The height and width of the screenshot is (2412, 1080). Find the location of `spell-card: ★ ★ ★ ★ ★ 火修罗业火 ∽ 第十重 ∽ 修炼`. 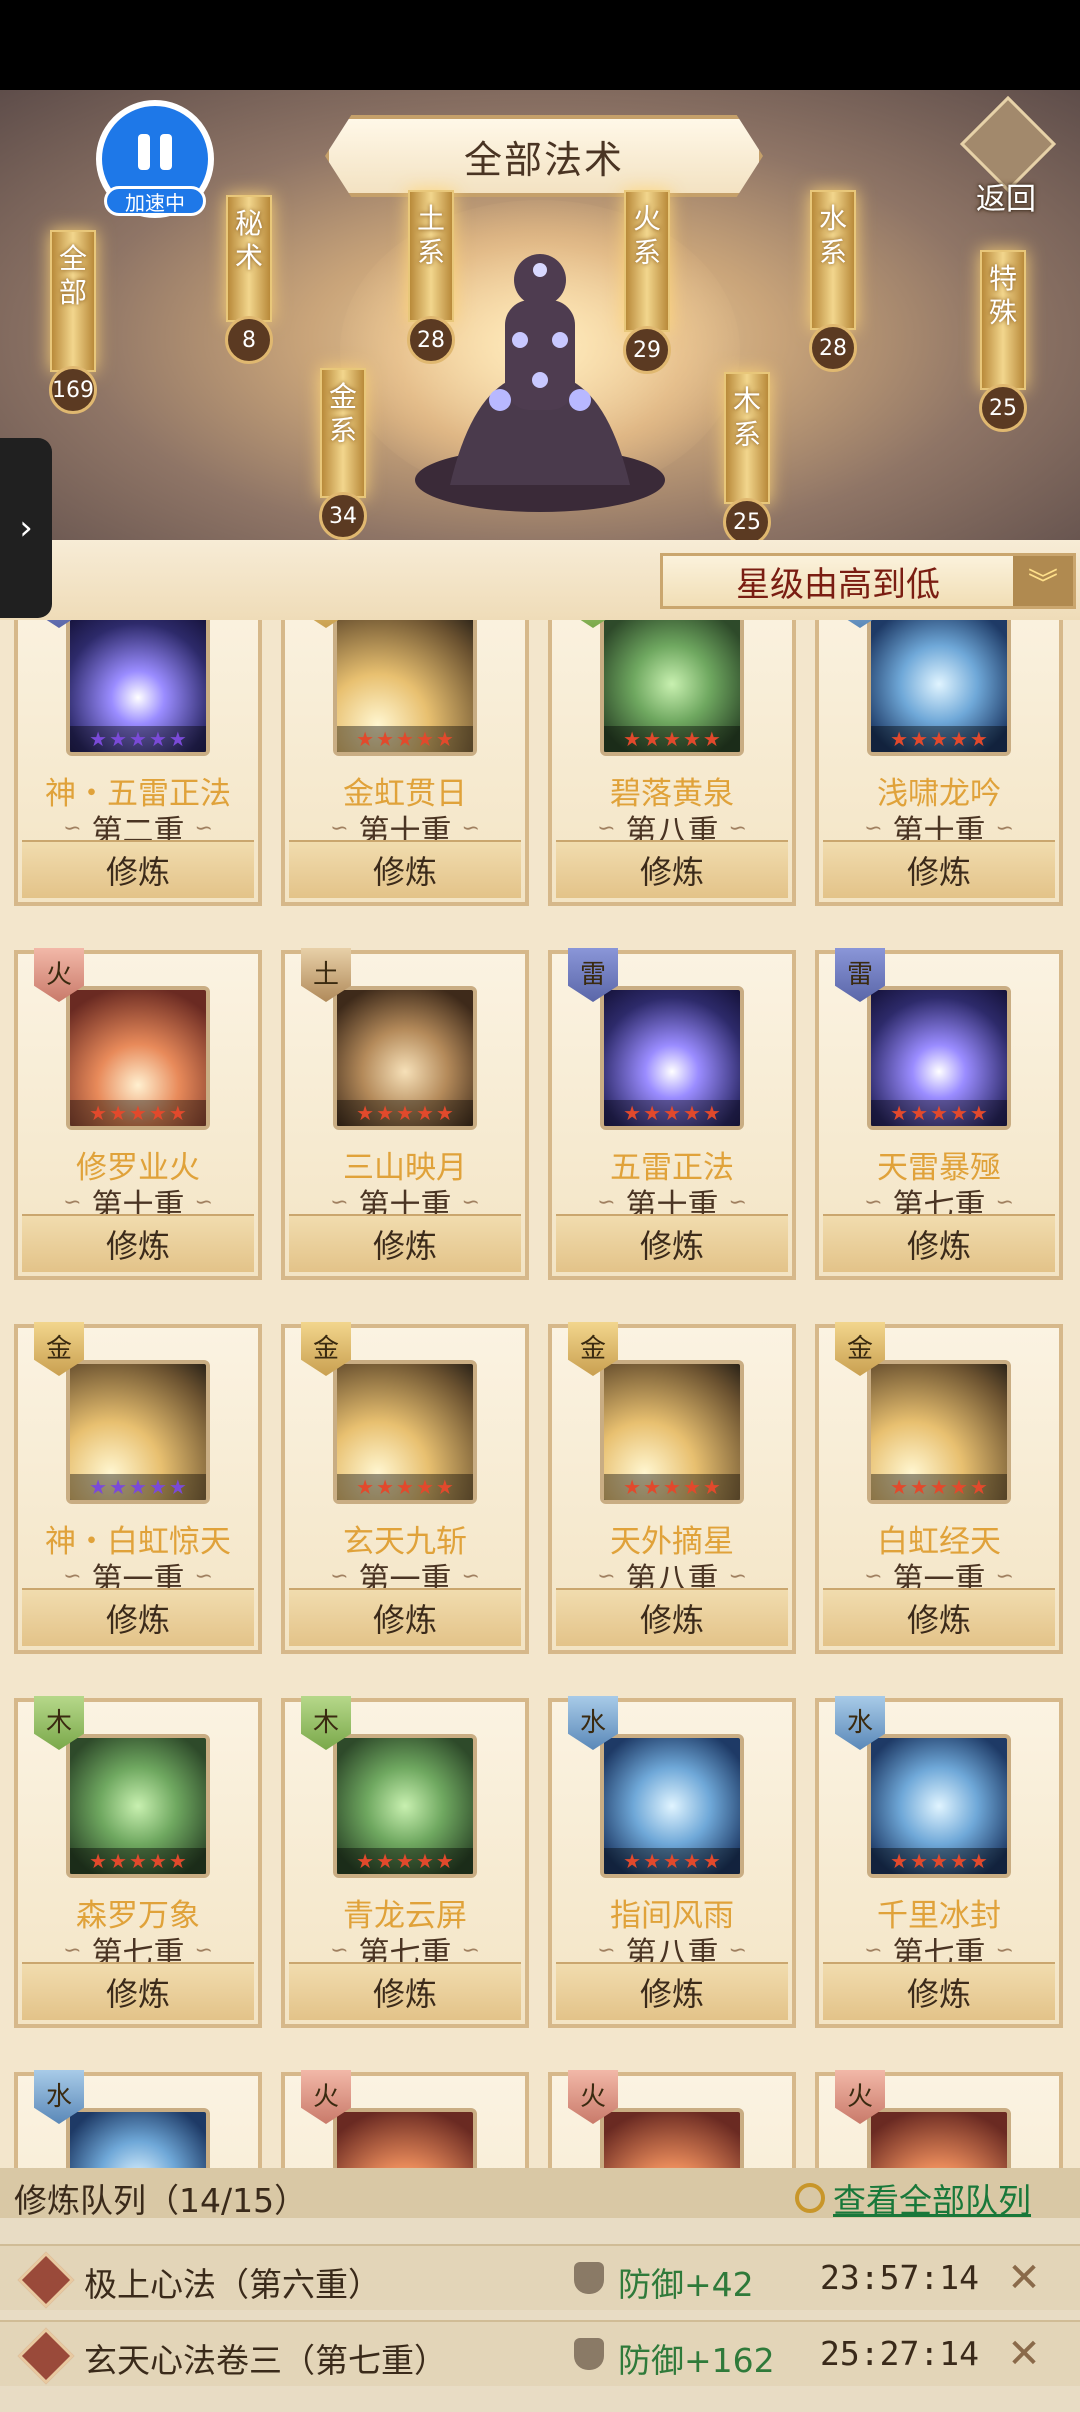

spell-card: ★ ★ ★ ★ ★ 火修罗业火 ∽ 第十重 ∽ 修炼 is located at coordinates (138, 1114).